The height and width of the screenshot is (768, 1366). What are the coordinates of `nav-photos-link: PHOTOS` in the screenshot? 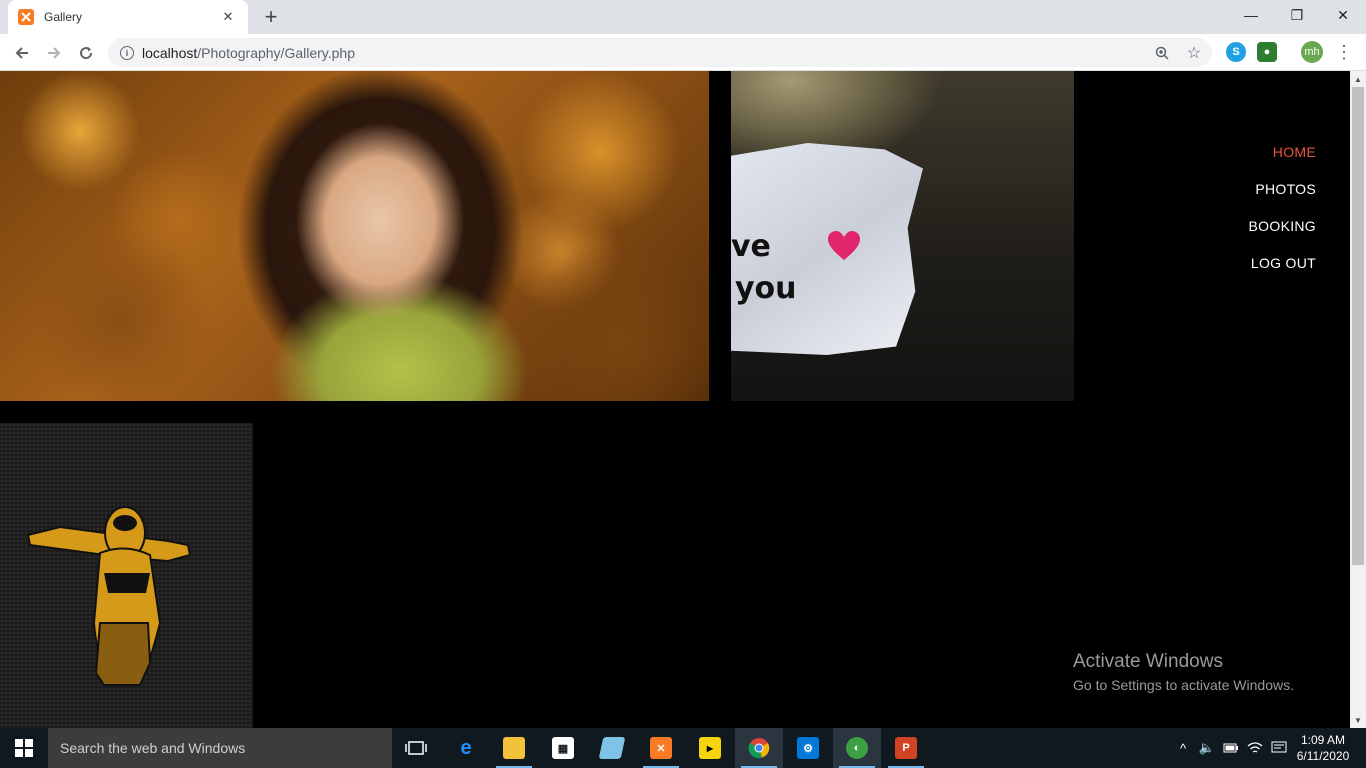 It's located at (1282, 198).